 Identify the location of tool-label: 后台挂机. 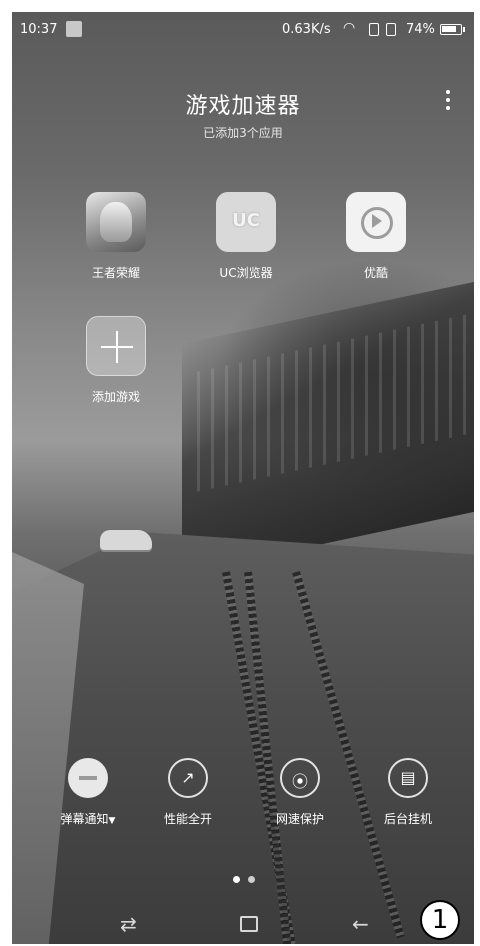
(407, 819).